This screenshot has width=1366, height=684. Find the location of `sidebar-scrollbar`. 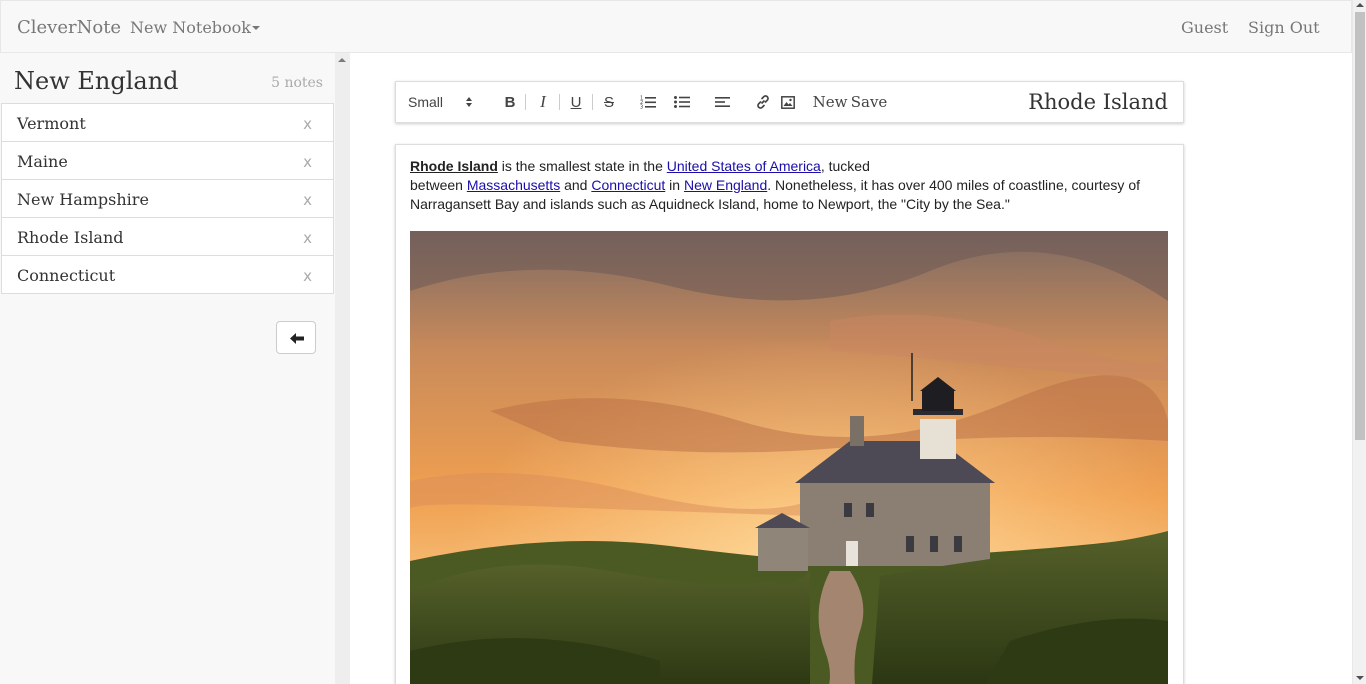

sidebar-scrollbar is located at coordinates (342, 368).